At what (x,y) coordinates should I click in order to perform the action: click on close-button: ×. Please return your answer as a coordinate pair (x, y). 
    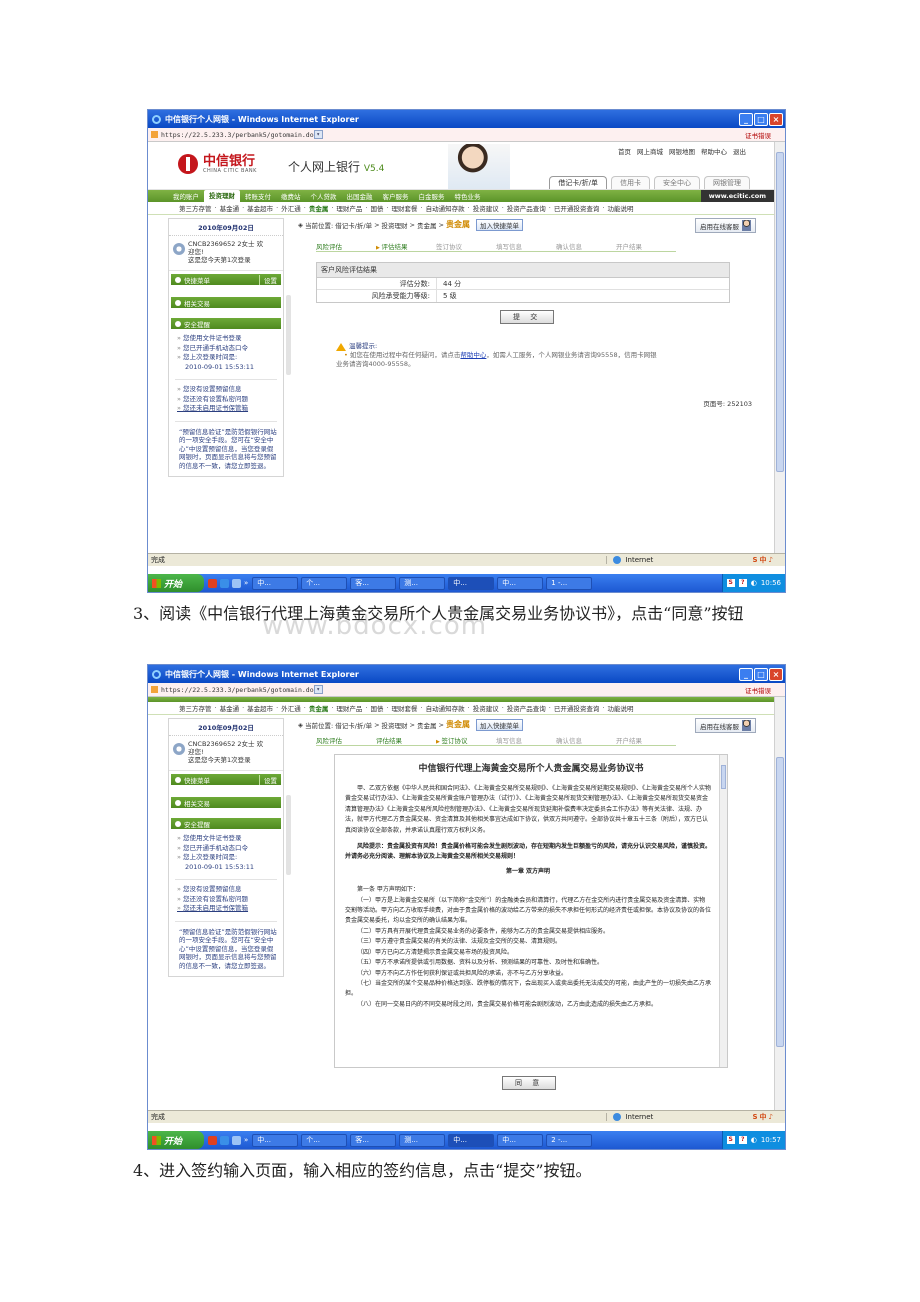
    Looking at the image, I should click on (776, 674).